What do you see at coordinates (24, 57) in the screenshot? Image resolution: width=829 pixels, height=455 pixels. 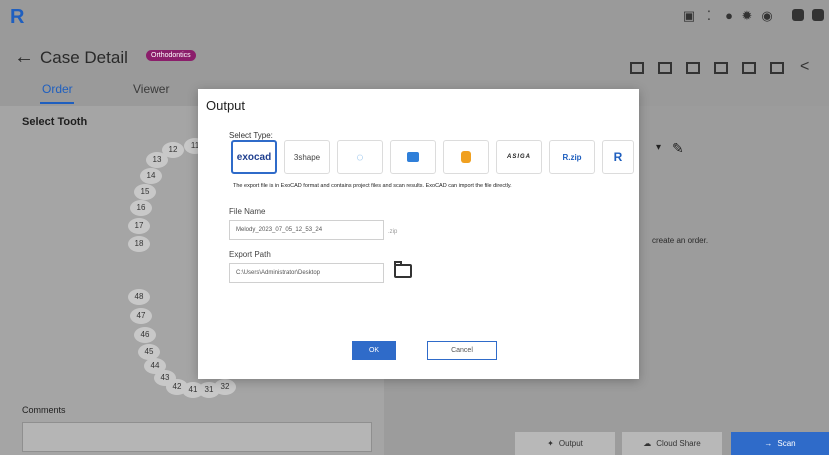 I see `arrow-left-icon: ←` at bounding box center [24, 57].